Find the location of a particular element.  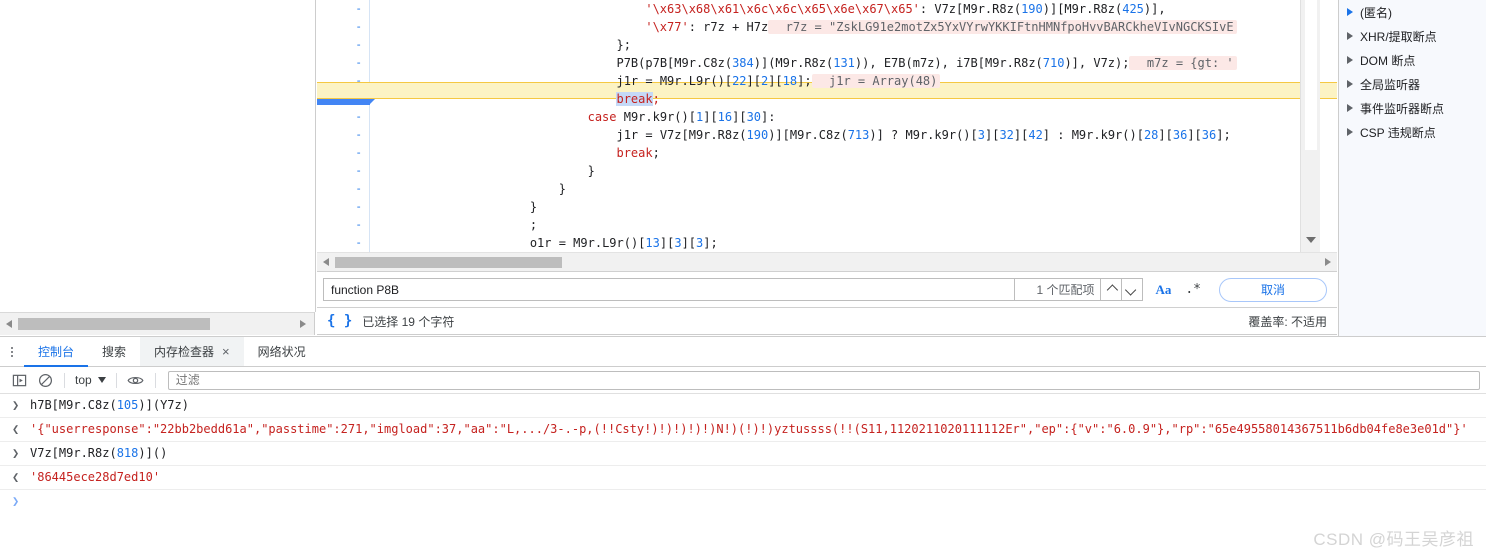

editor-scroll-left-arrow-icon is located at coordinates (326, 262).